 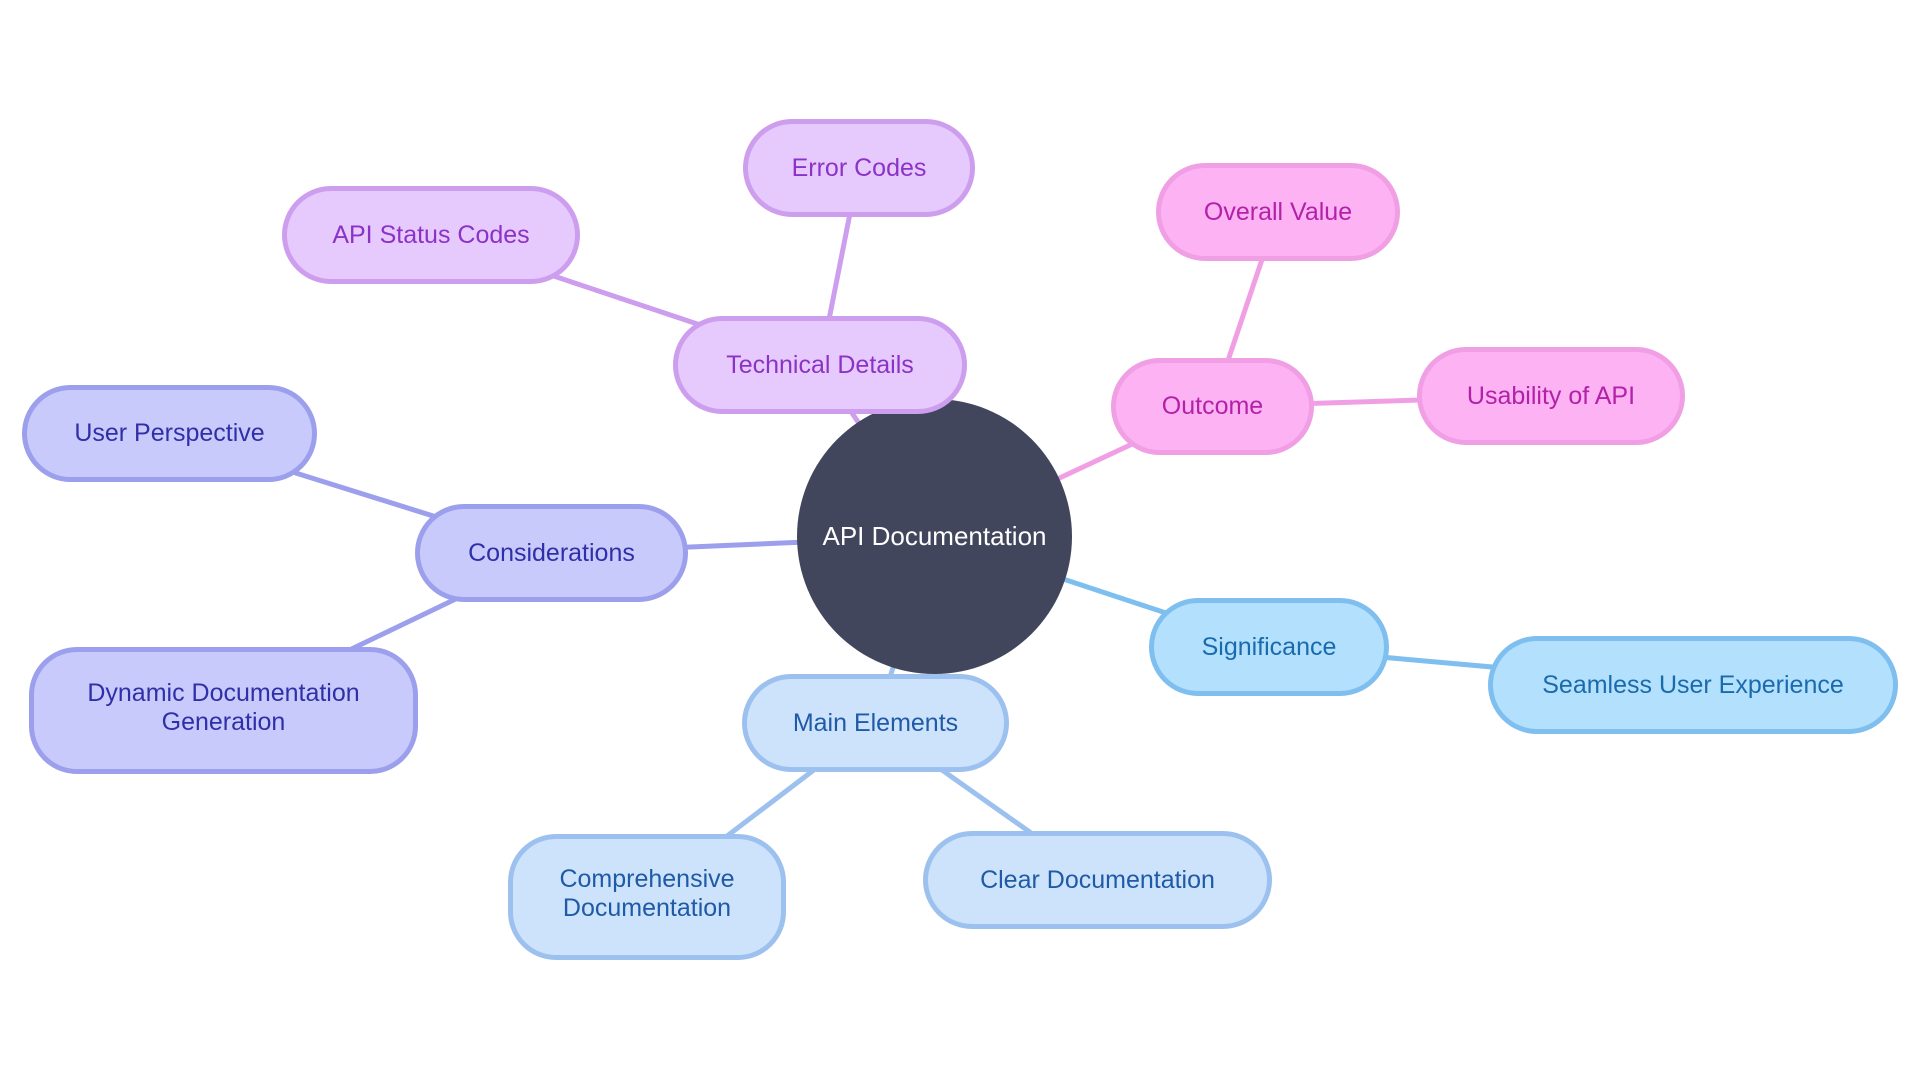 I want to click on node-label: Seamless User Experience, so click(x=1693, y=684).